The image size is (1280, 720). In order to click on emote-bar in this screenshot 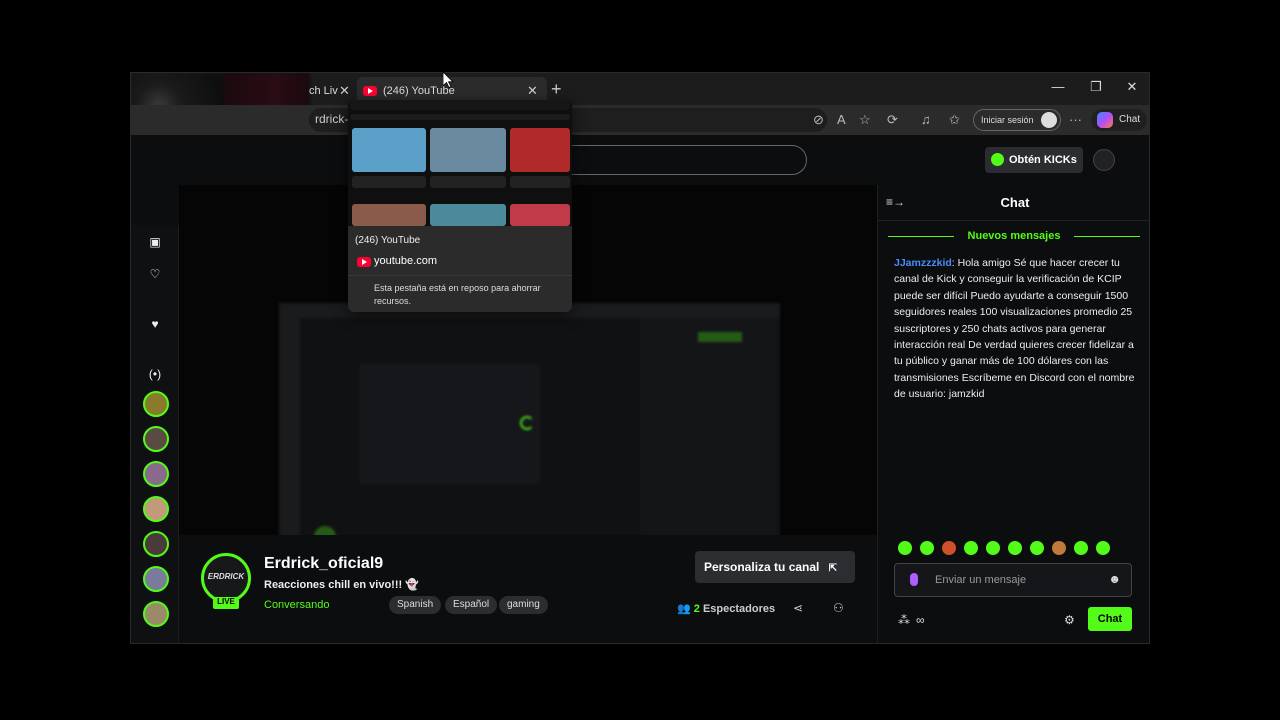, I will do `click(1018, 549)`.